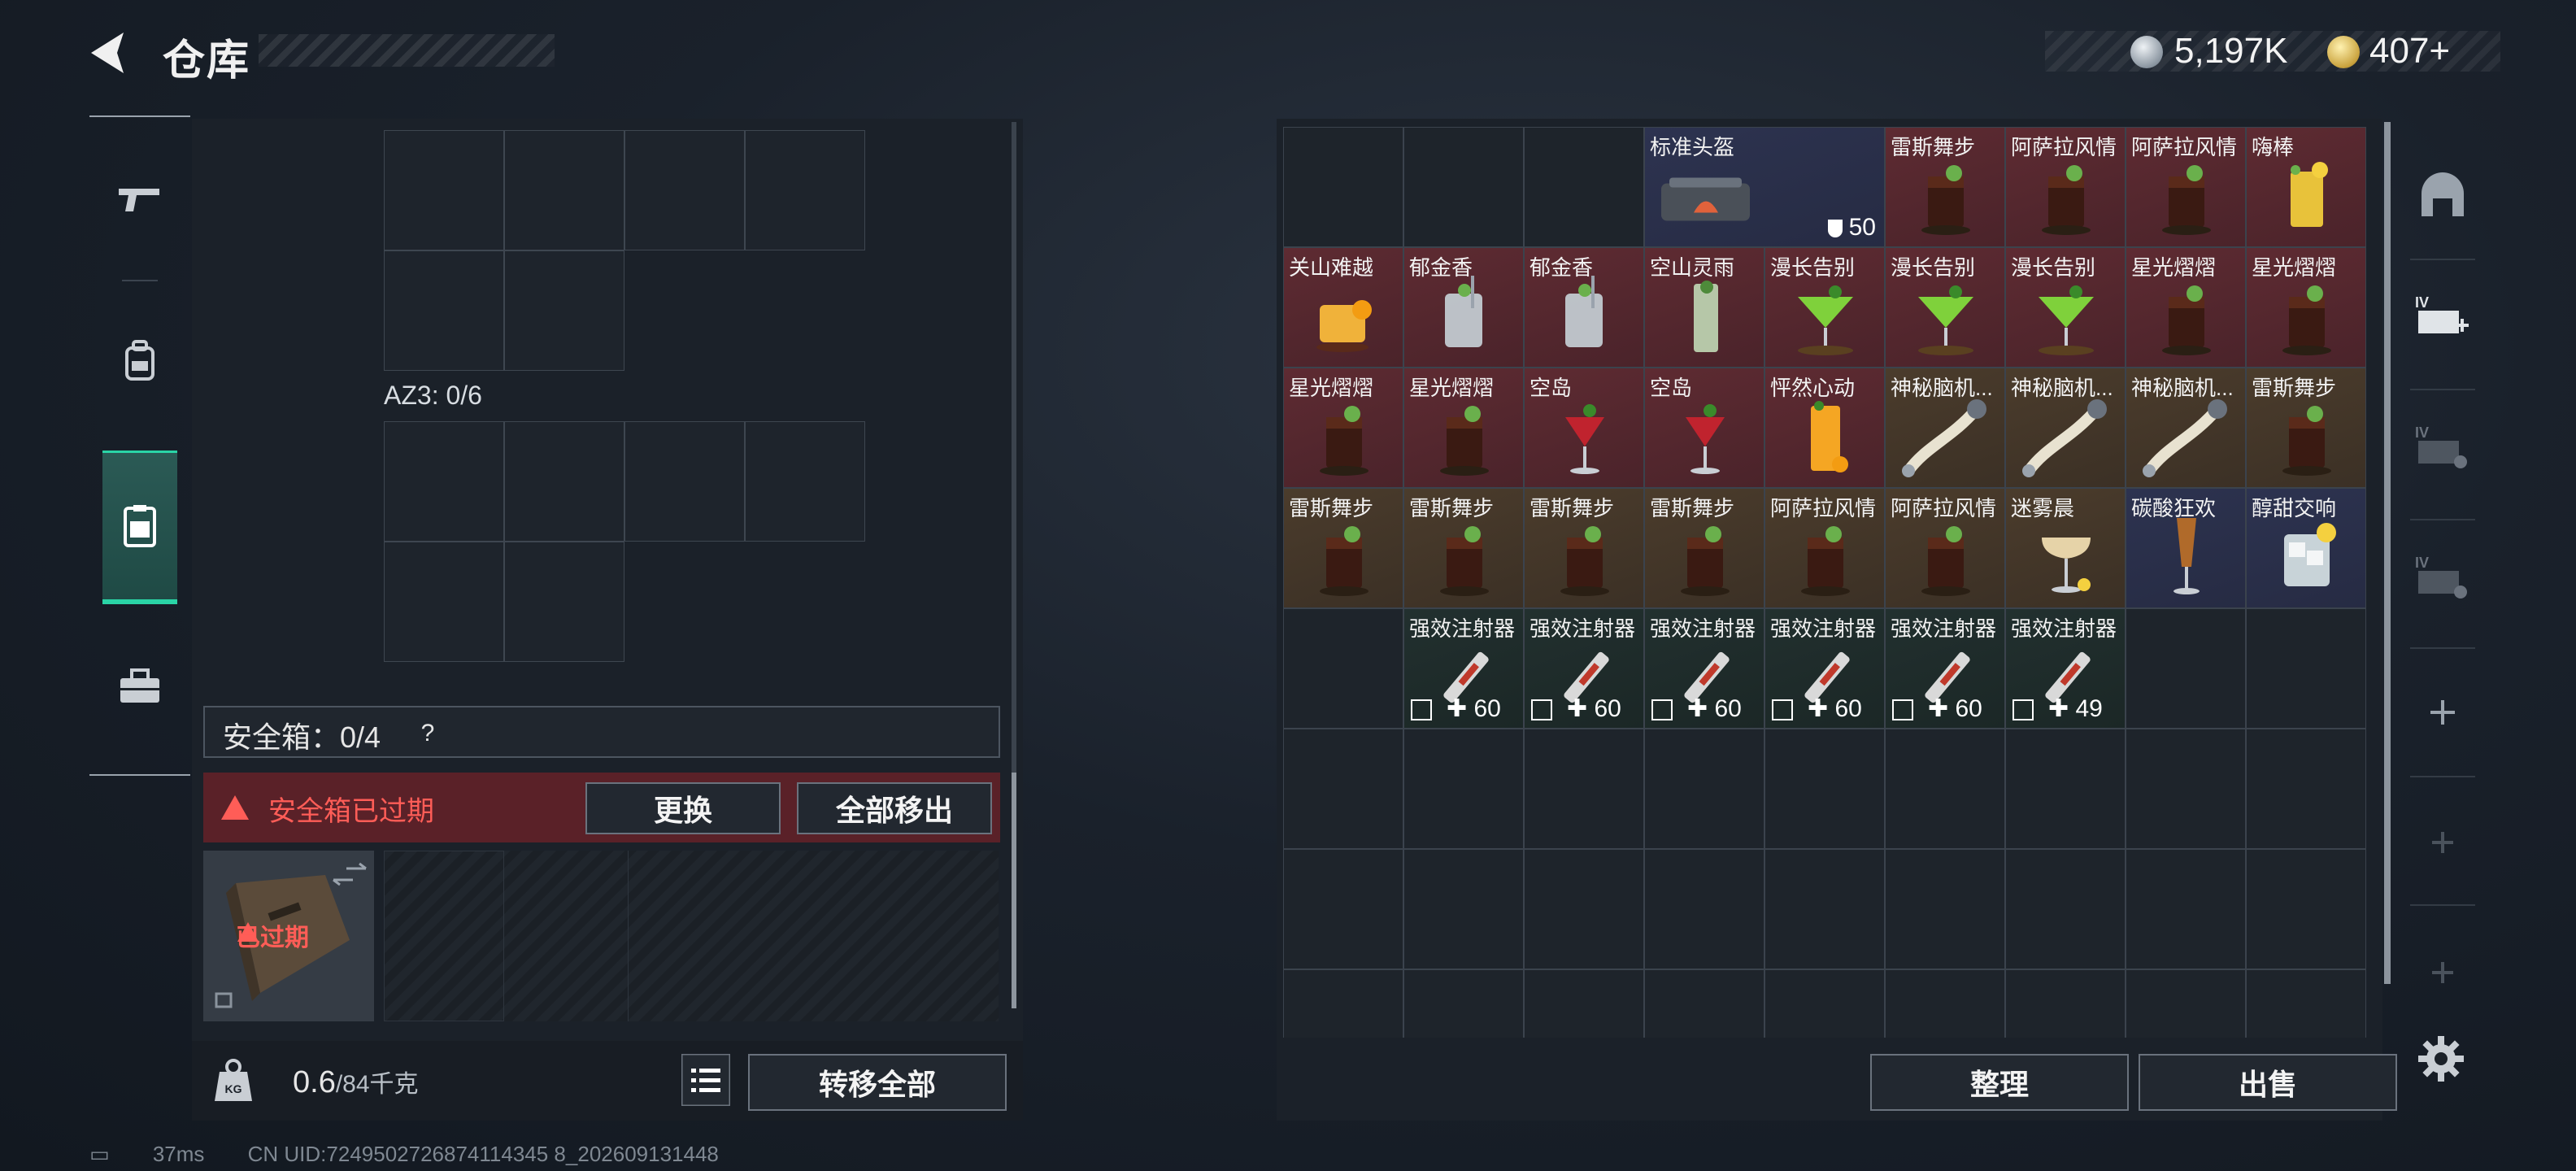  I want to click on inventory-item: 嗨棒, so click(2306, 187).